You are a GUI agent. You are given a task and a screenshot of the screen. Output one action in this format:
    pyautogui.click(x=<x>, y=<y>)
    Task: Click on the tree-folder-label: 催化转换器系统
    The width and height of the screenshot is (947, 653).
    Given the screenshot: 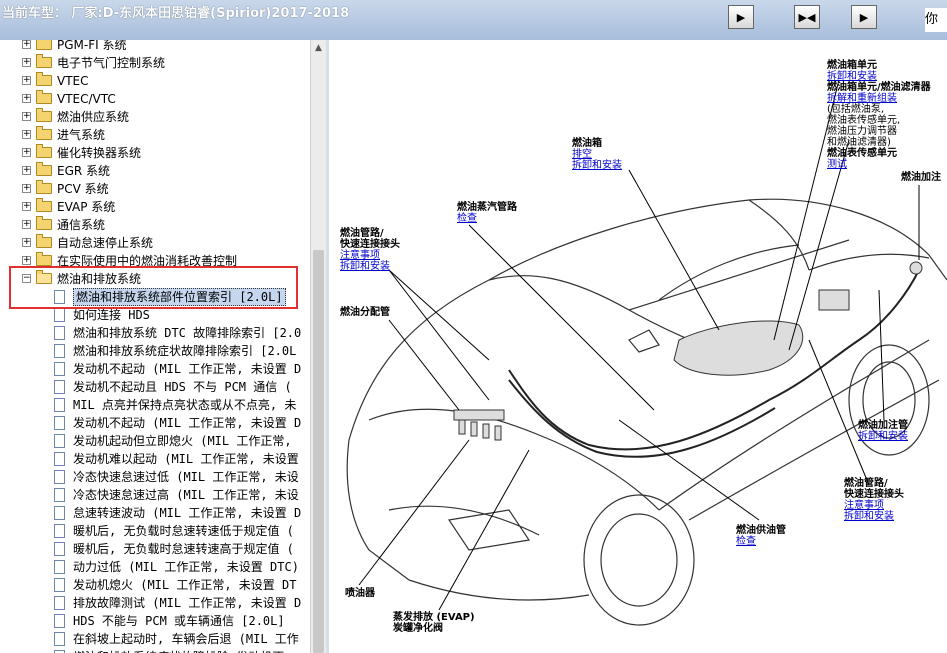 What is the action you would take?
    pyautogui.click(x=99, y=153)
    